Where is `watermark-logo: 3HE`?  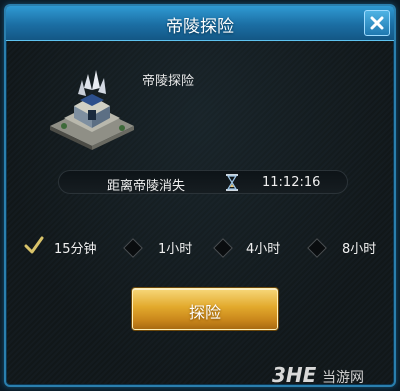
watermark-logo: 3HE is located at coordinates (294, 375).